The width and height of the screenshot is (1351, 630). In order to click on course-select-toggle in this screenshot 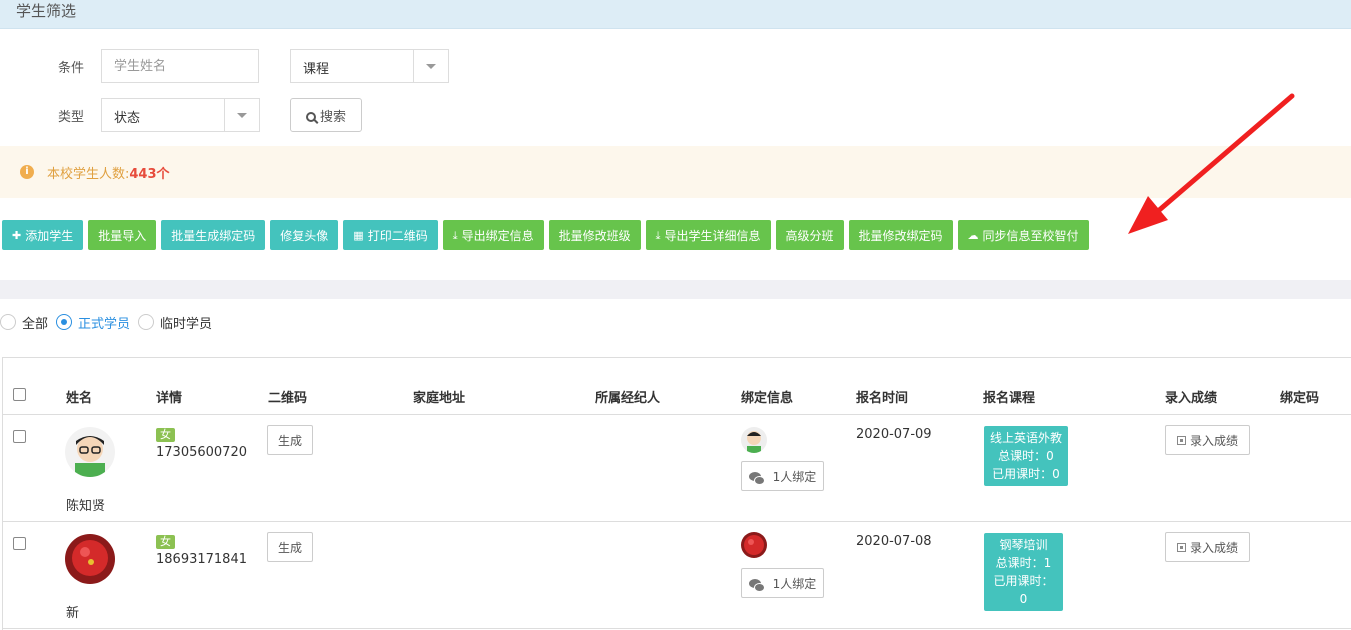, I will do `click(430, 66)`.